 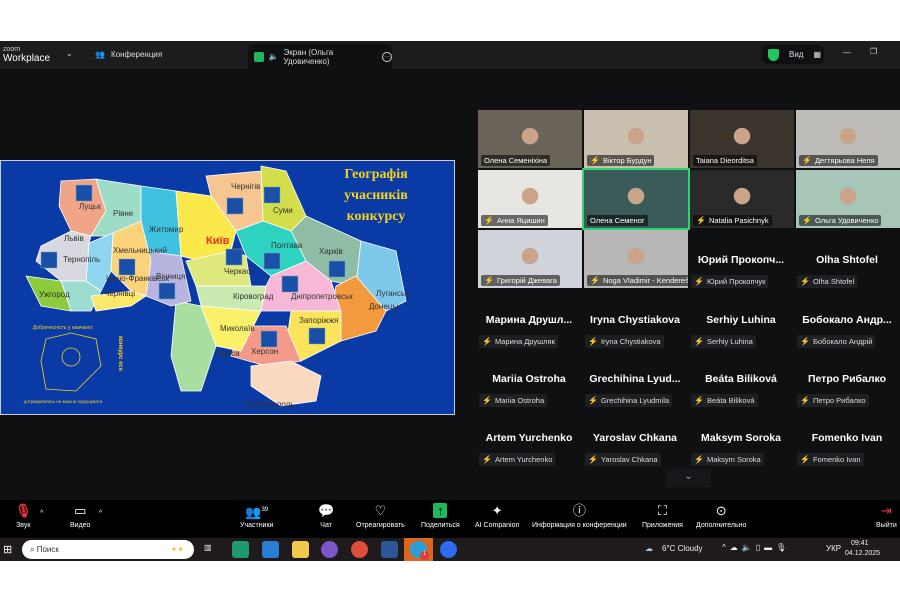 What do you see at coordinates (682, 548) in the screenshot?
I see `weather-text: 6°C Cloudy` at bounding box center [682, 548].